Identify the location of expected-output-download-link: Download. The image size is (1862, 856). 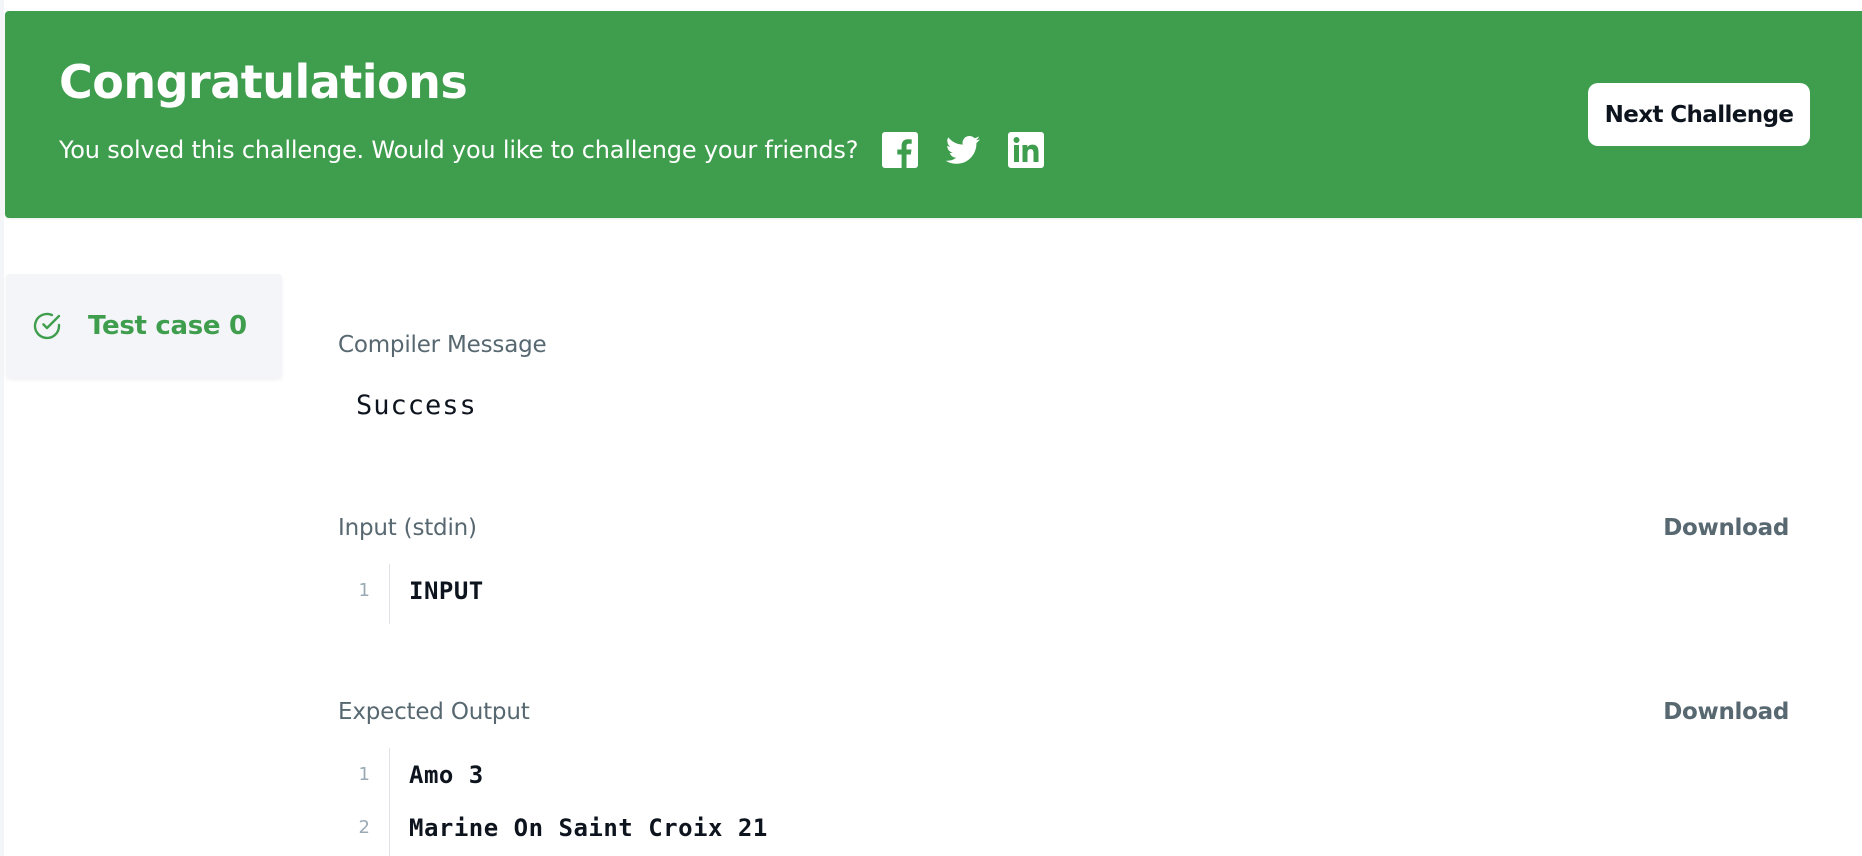
(1726, 712).